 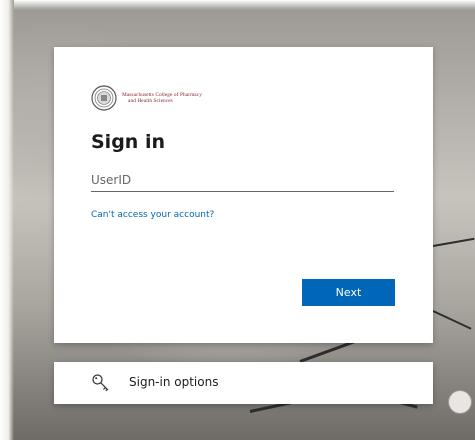 What do you see at coordinates (128, 142) in the screenshot?
I see `page-title: Sign in` at bounding box center [128, 142].